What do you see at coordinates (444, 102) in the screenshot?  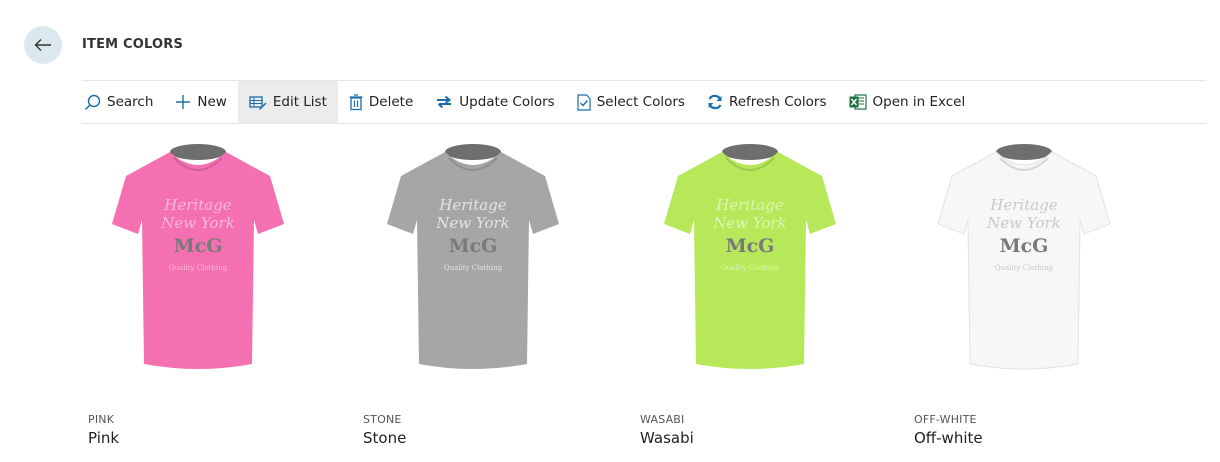 I see `sync-arrows-icon` at bounding box center [444, 102].